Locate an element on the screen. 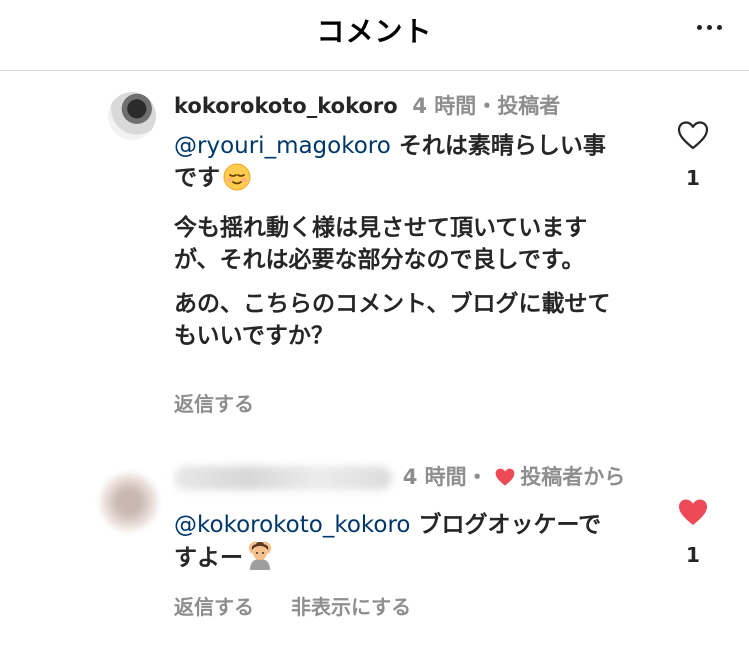 This screenshot has height=652, width=749. relieved-face-icon is located at coordinates (237, 181).